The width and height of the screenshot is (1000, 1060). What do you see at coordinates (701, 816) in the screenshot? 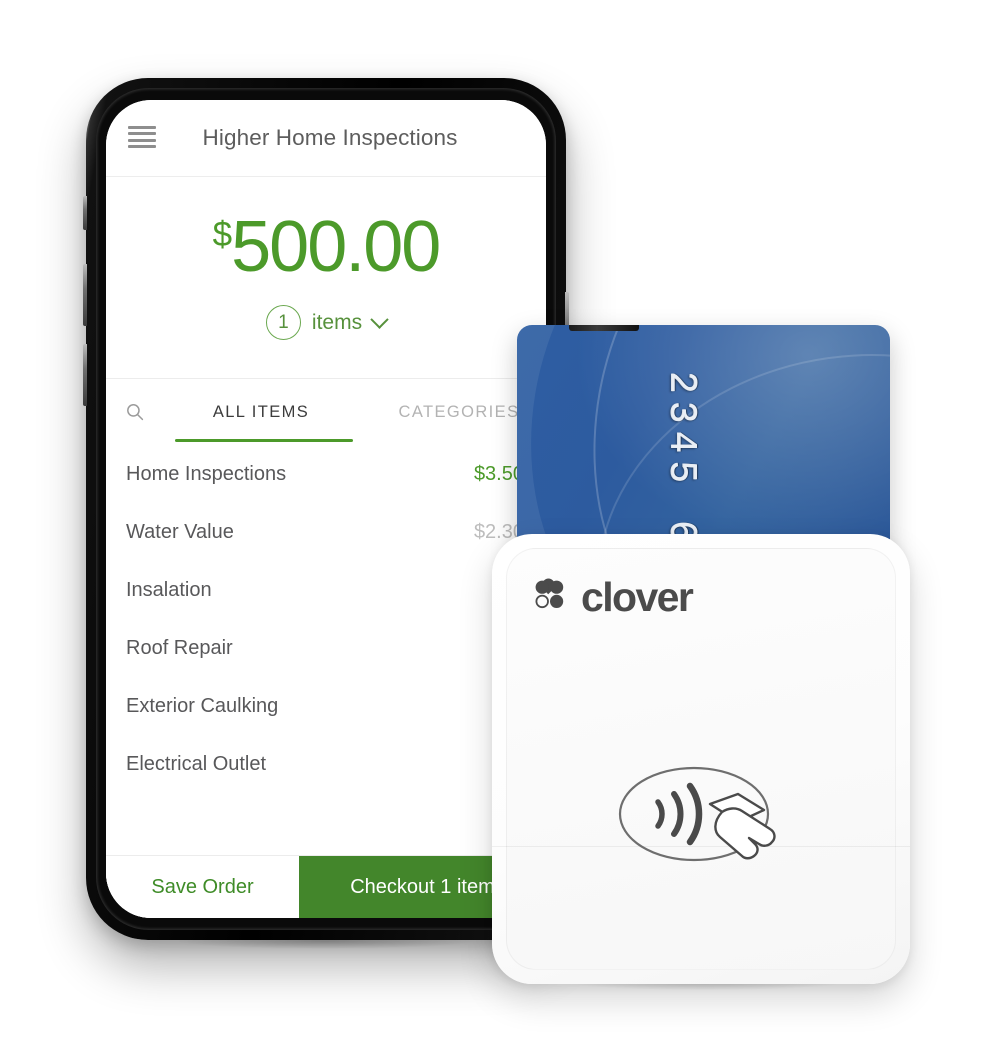
I see `contactless-payment-icon` at bounding box center [701, 816].